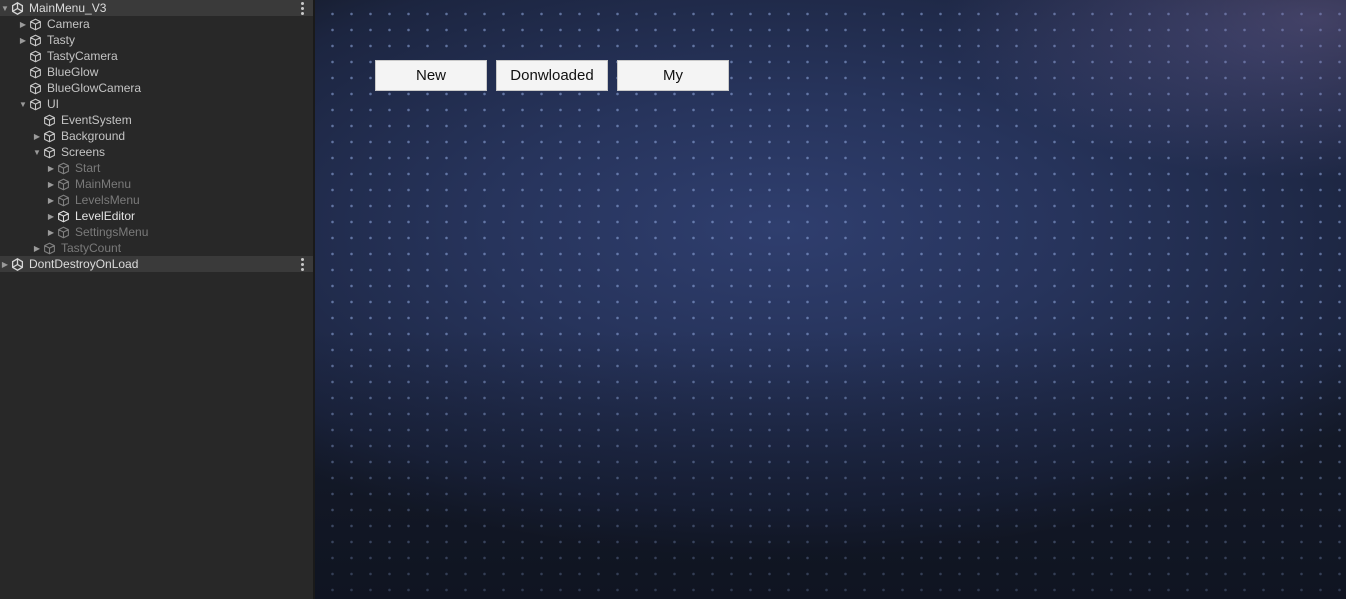  What do you see at coordinates (82, 56) in the screenshot?
I see `hierarchy-item-label: TastyCamera` at bounding box center [82, 56].